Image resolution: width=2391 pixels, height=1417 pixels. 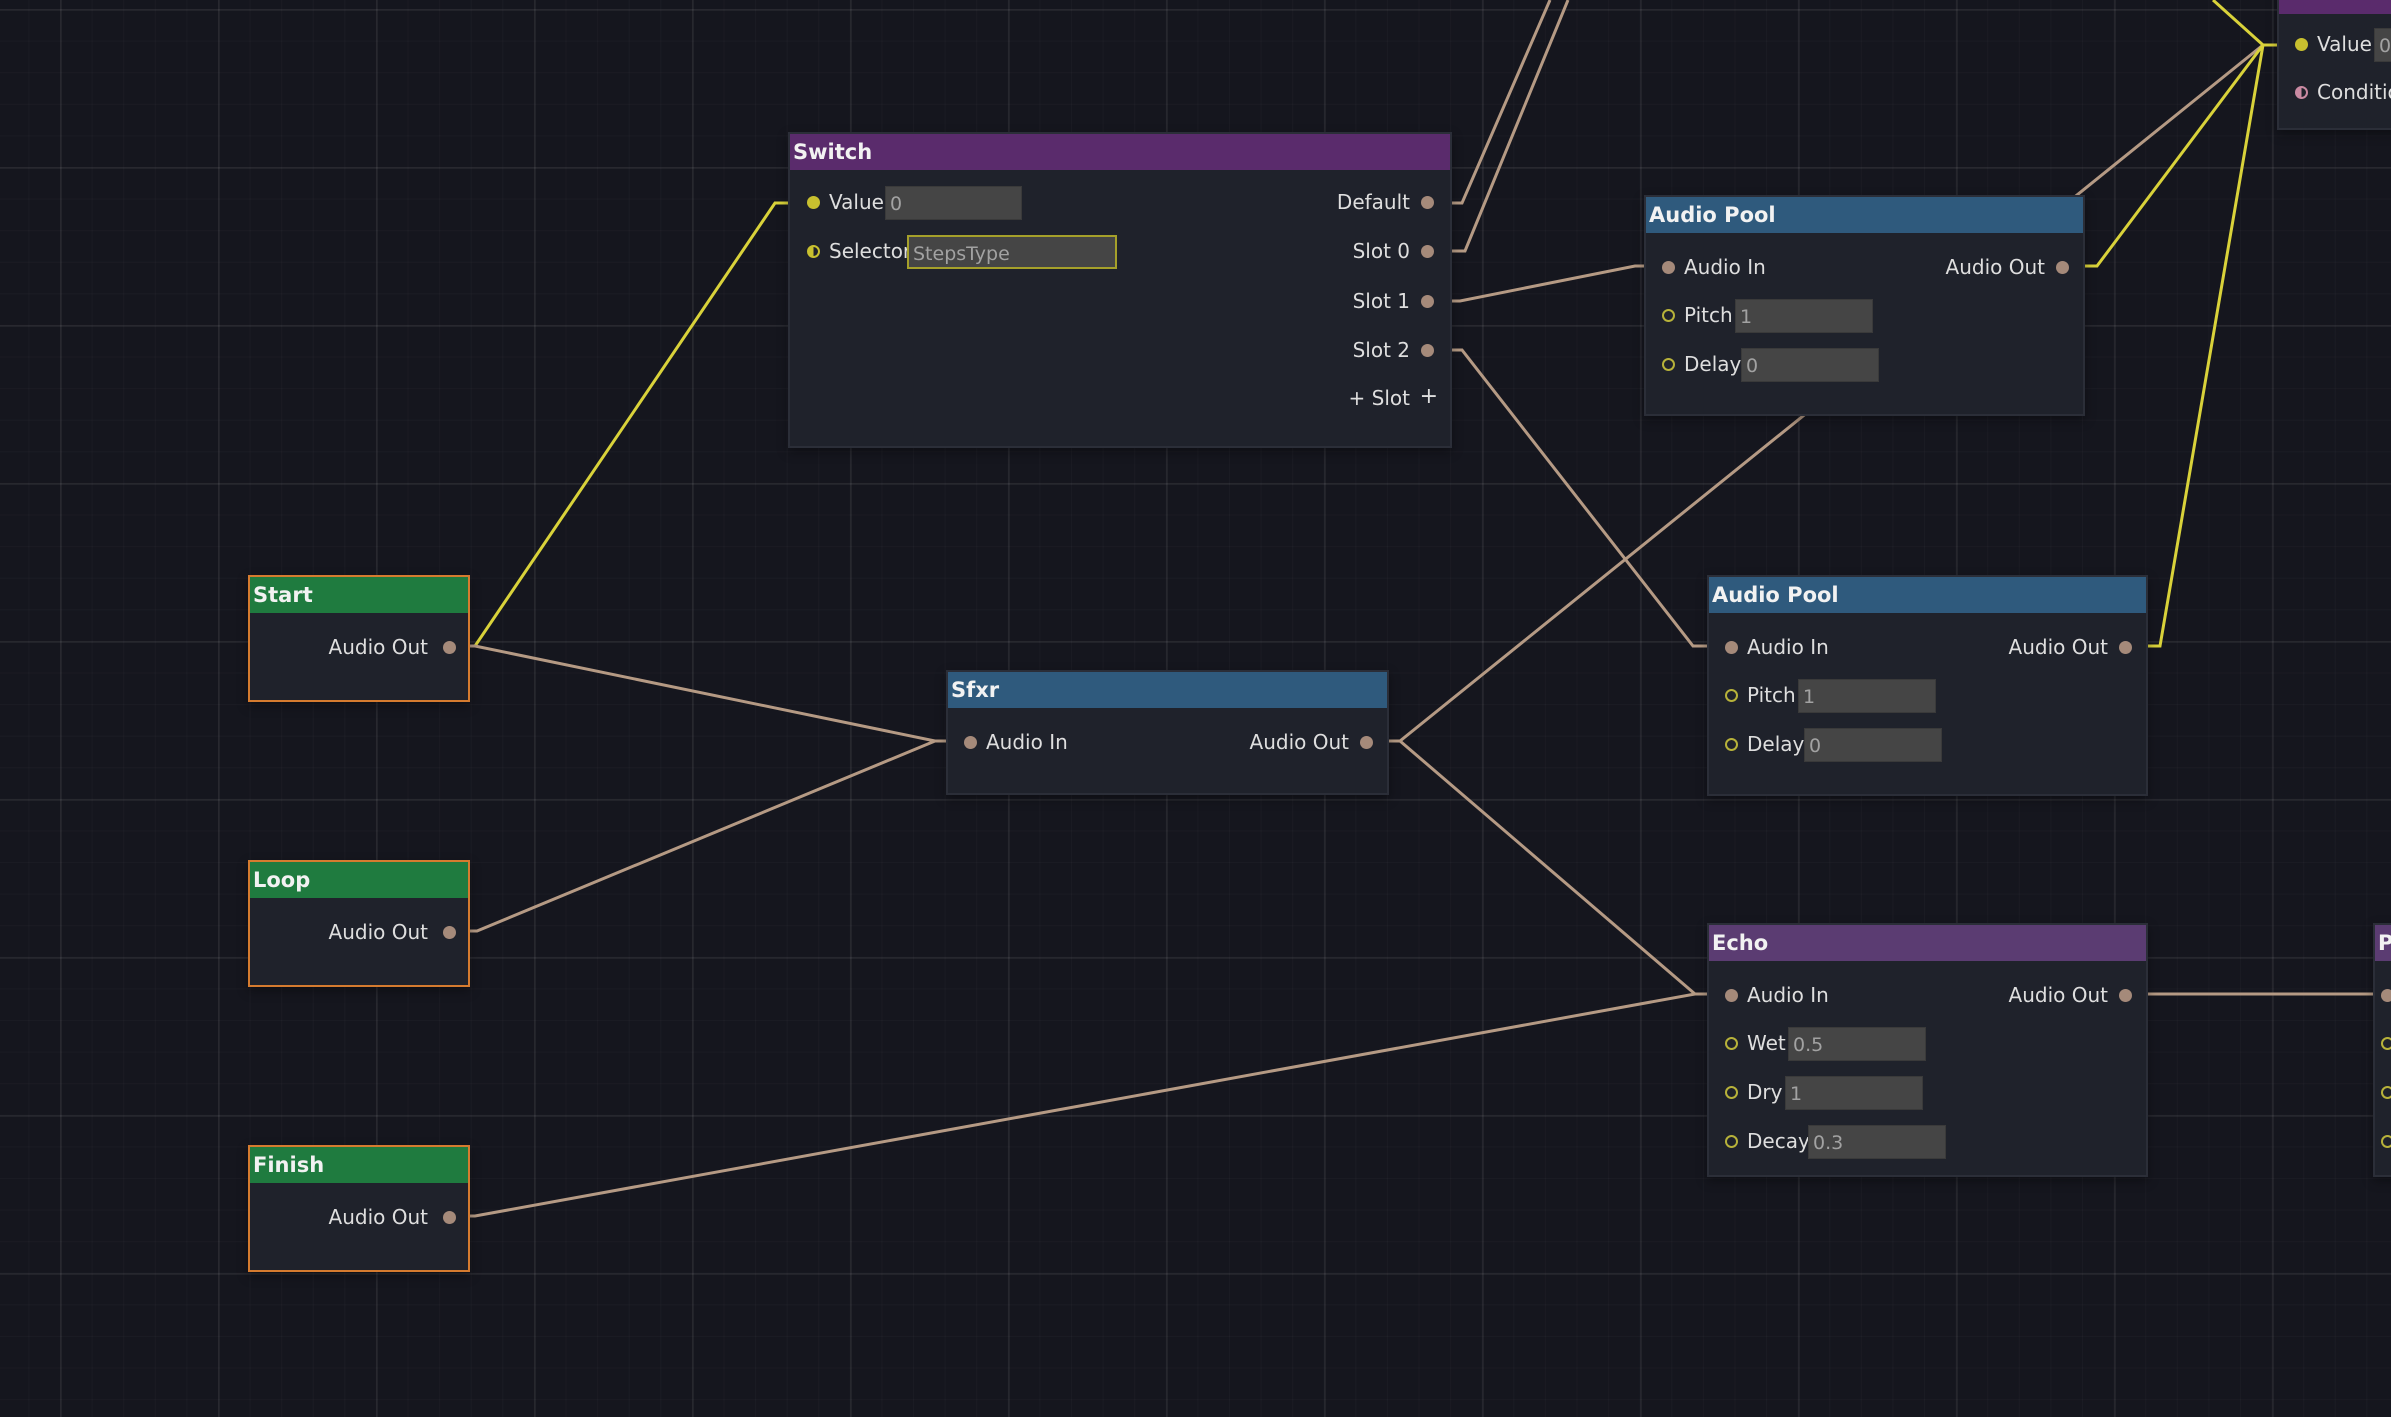 I want to click on decay-field: 0.3, so click(x=1877, y=1142).